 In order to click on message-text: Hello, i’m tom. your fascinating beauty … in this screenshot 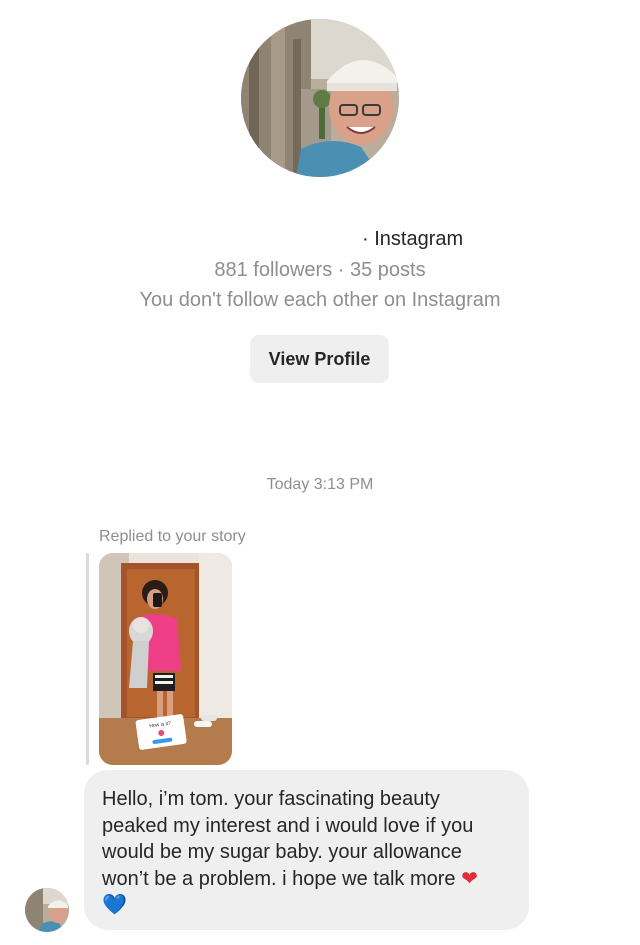, I will do `click(288, 839)`.